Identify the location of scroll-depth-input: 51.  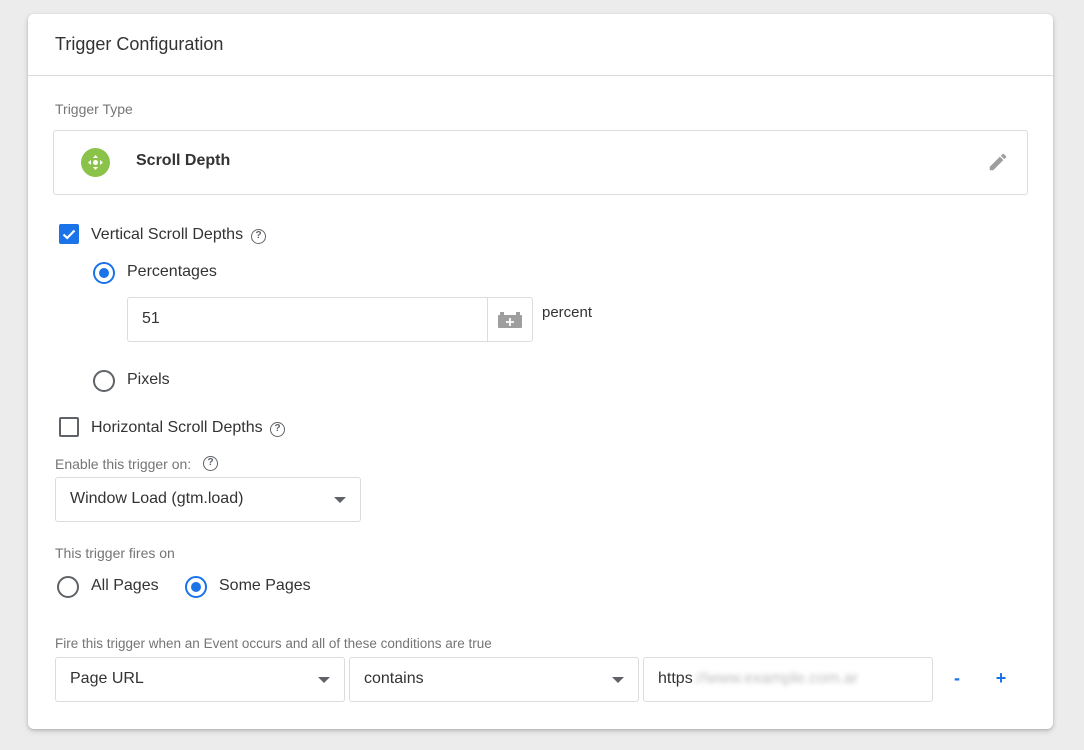
(330, 319).